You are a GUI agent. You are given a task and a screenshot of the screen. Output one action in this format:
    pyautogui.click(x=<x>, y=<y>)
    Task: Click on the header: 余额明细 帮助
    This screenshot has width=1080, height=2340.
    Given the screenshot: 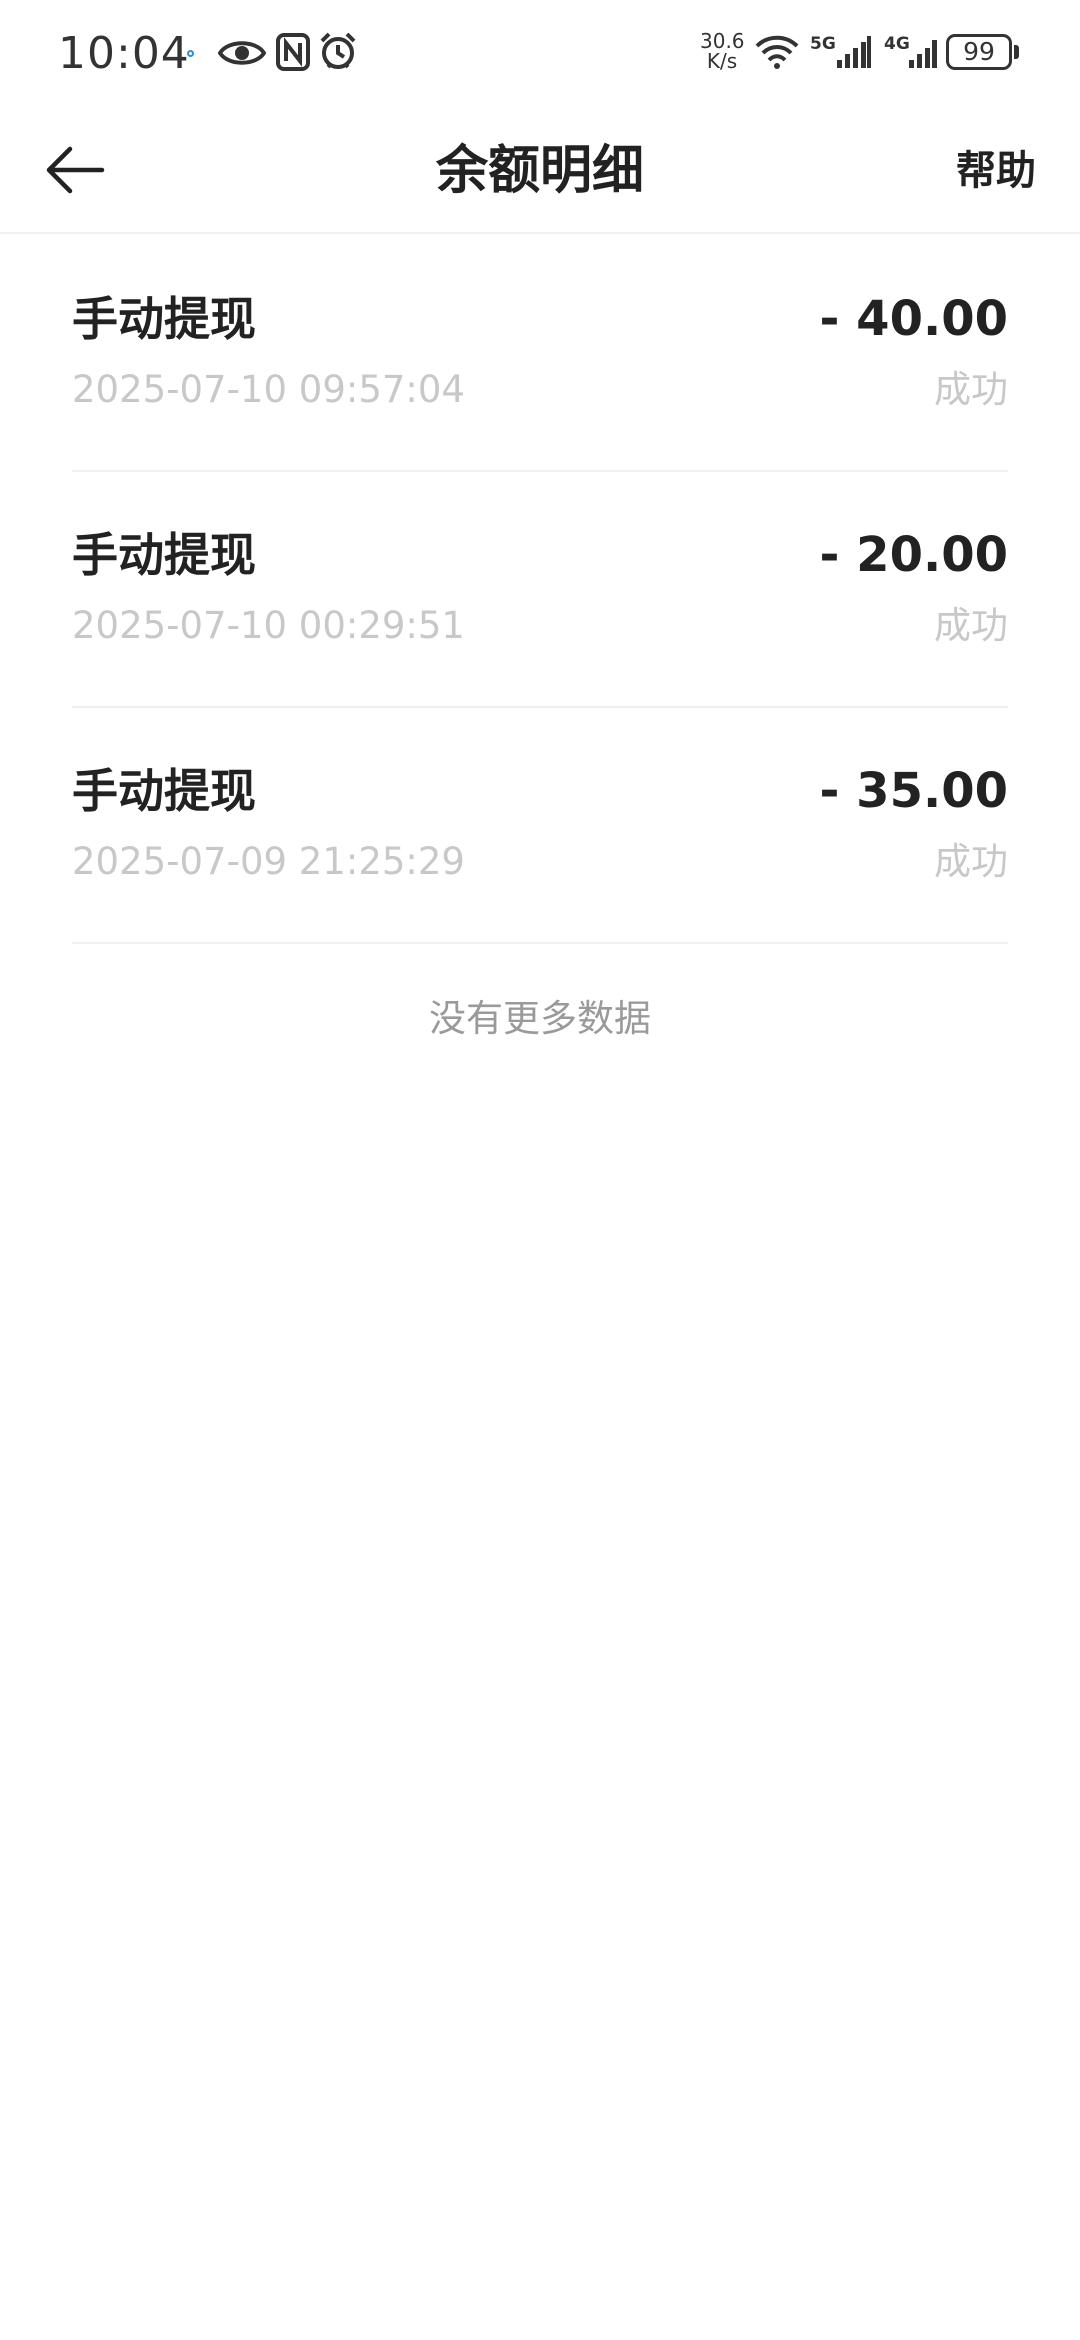 What is the action you would take?
    pyautogui.click(x=540, y=171)
    